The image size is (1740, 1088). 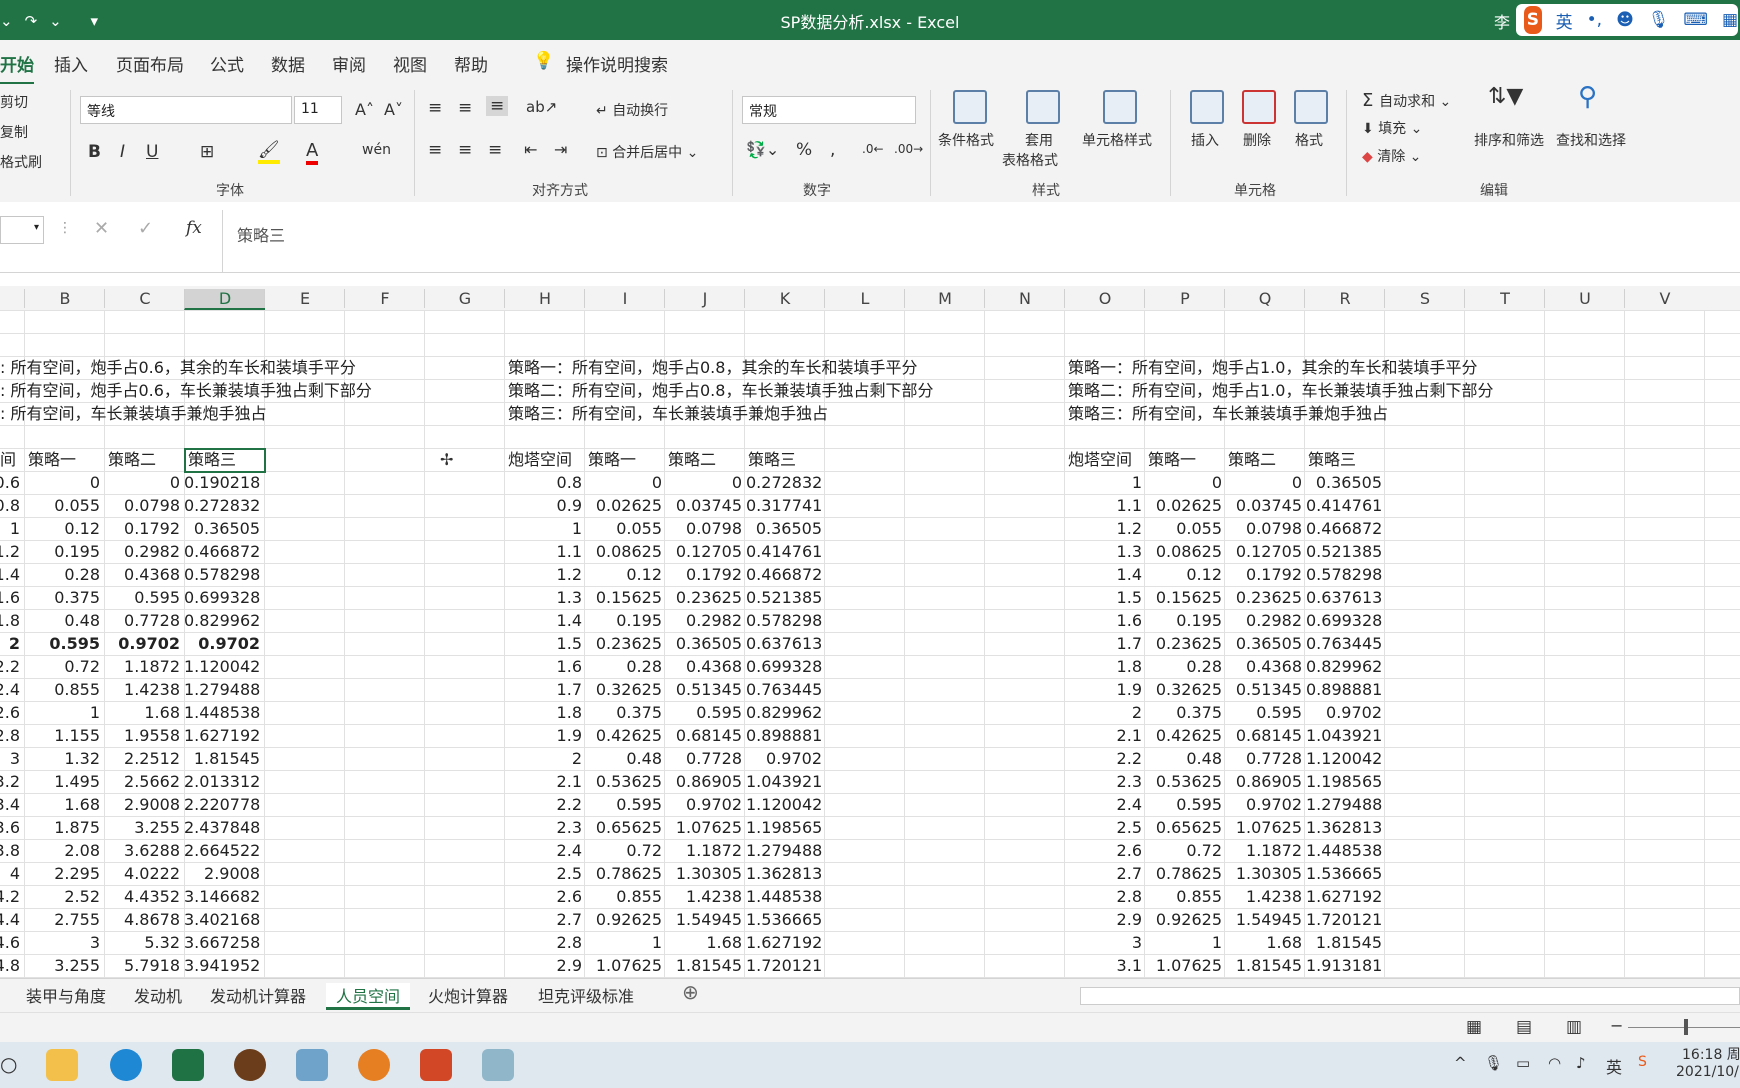 What do you see at coordinates (1259, 109) in the screenshot?
I see `delete-cells-icon` at bounding box center [1259, 109].